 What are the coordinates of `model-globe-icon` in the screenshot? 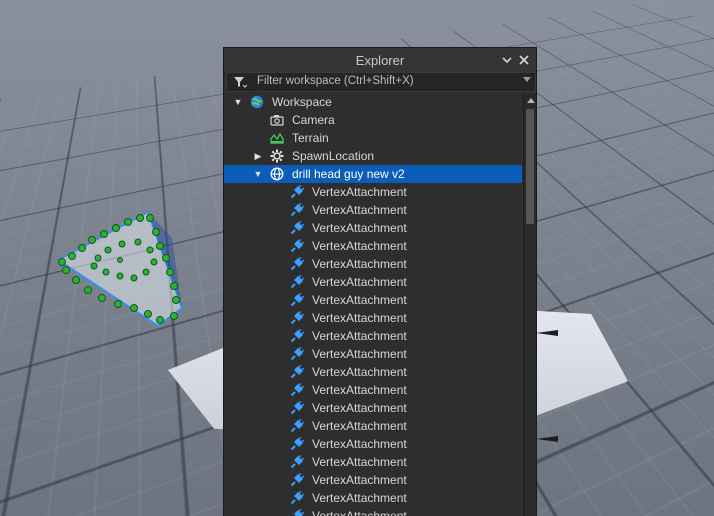 It's located at (277, 174).